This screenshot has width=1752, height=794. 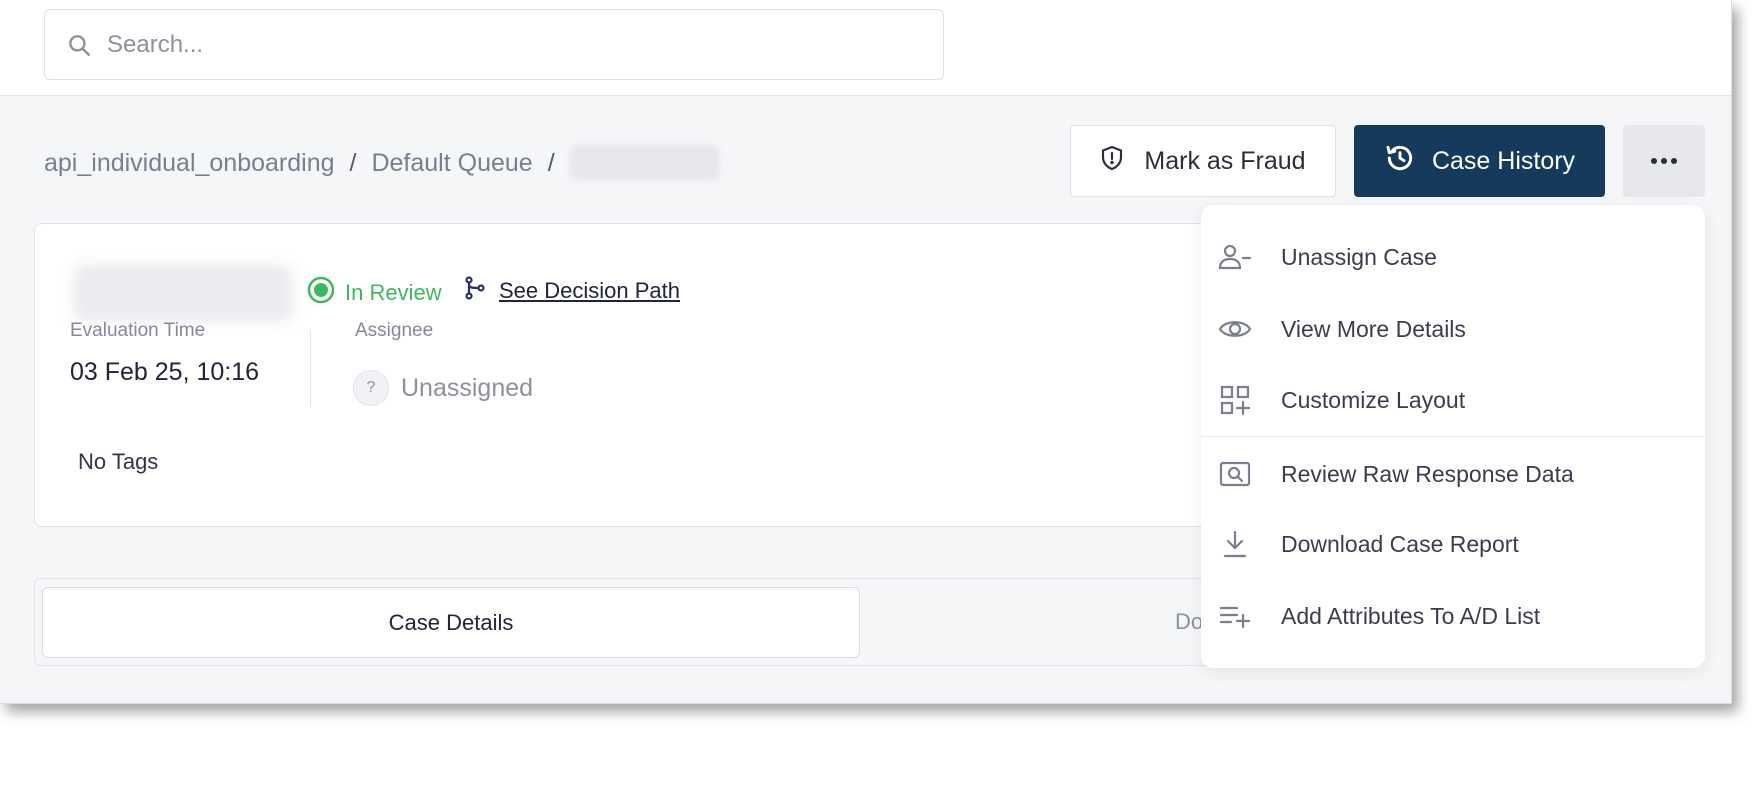 What do you see at coordinates (1453, 257) in the screenshot?
I see `menu-item-unassign-case: Unassign Case` at bounding box center [1453, 257].